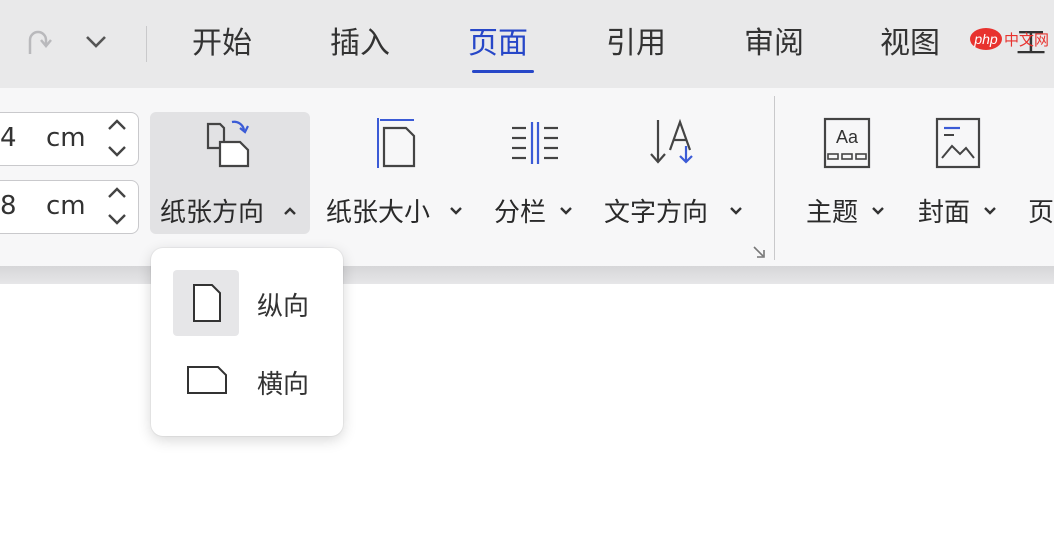 The image size is (1054, 541). I want to click on margin-top-unit: cm, so click(66, 138).